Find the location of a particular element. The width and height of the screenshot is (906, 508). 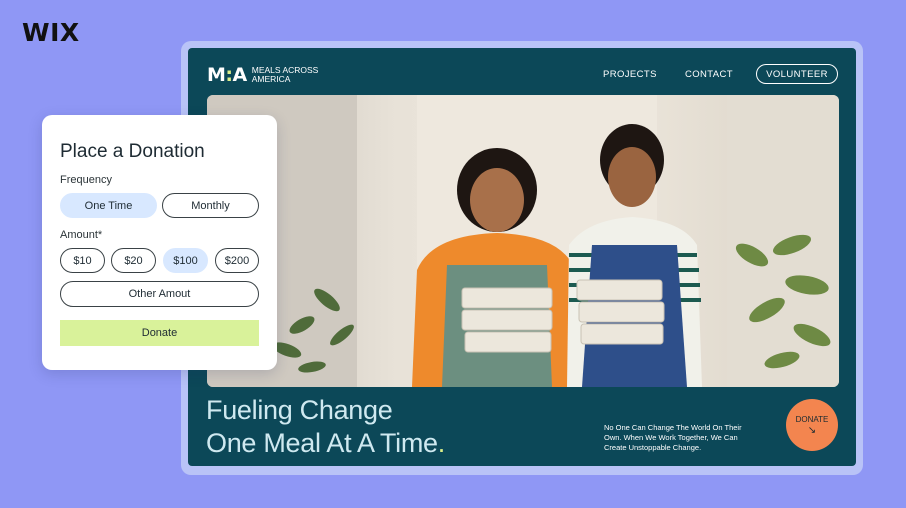

amount-200-option: $200 is located at coordinates (237, 260).